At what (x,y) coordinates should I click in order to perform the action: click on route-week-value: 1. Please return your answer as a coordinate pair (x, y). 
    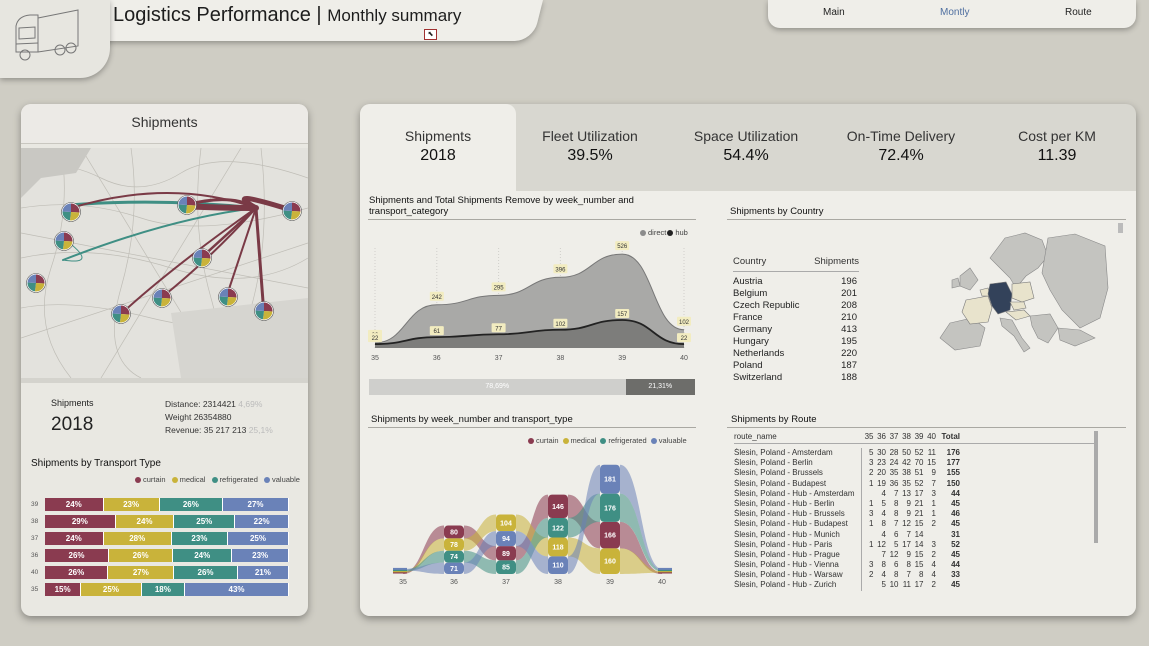
    Looking at the image, I should click on (933, 514).